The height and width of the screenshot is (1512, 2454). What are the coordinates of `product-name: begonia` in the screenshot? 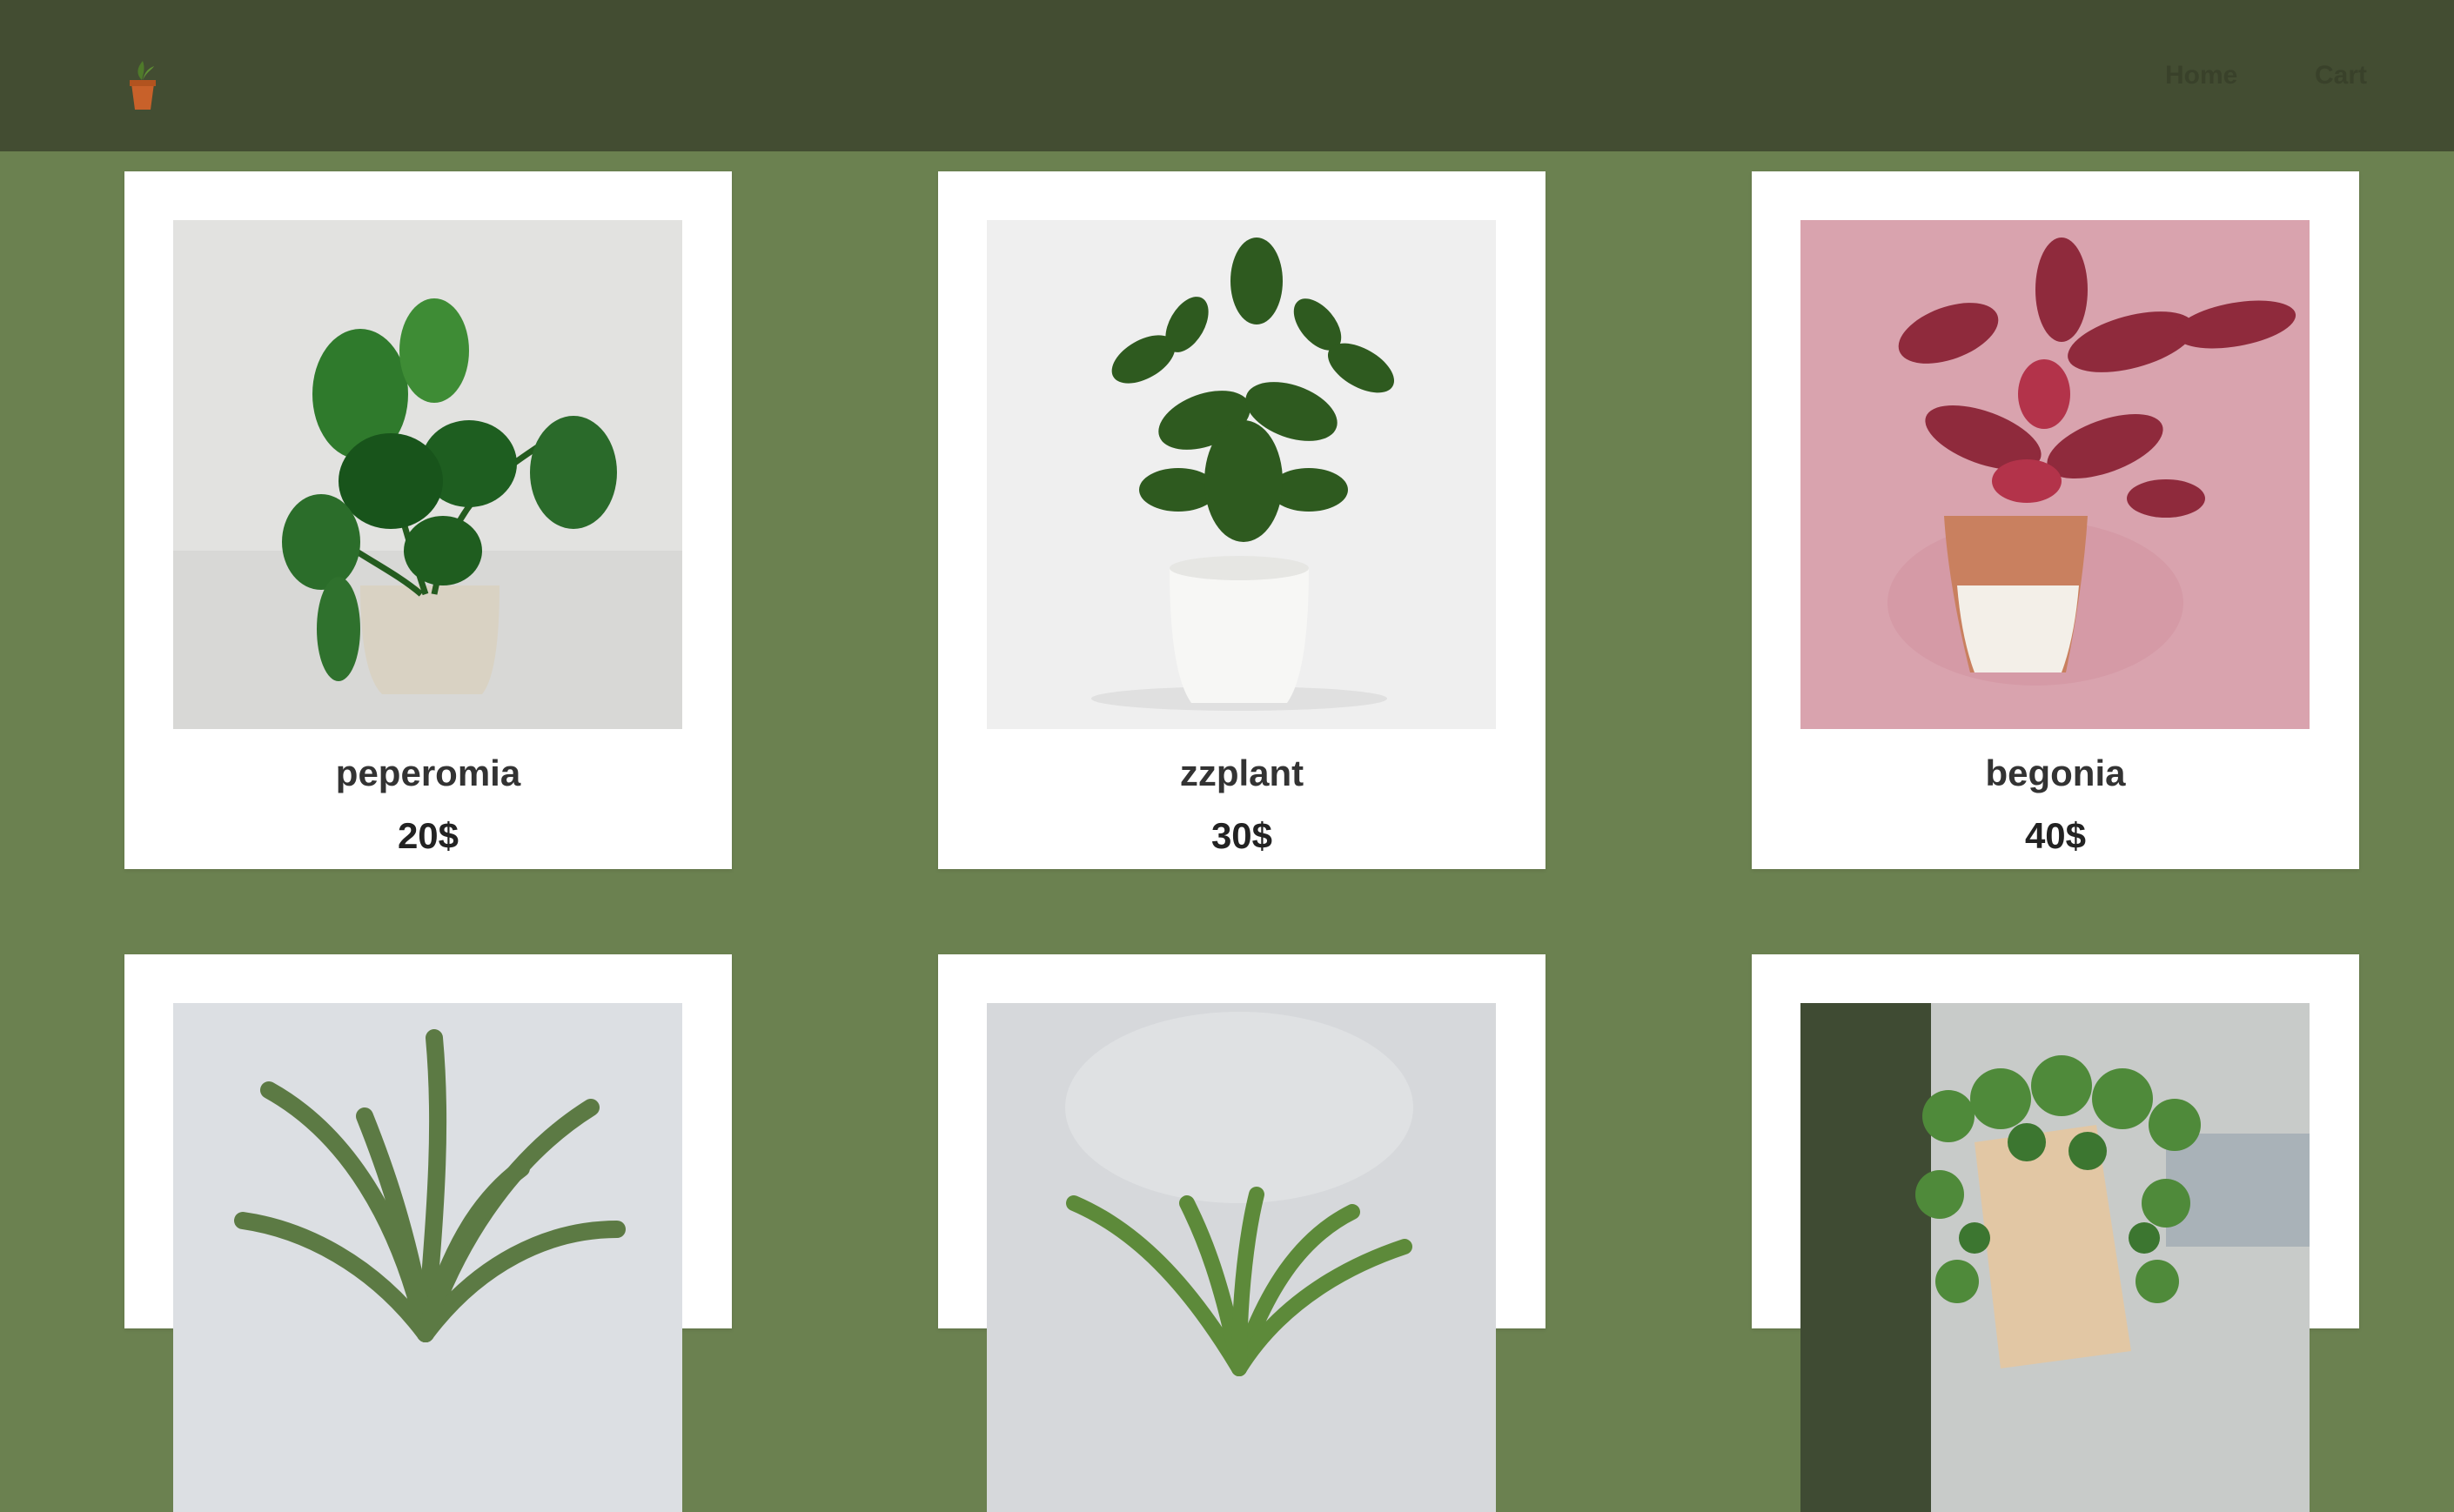 It's located at (2056, 773).